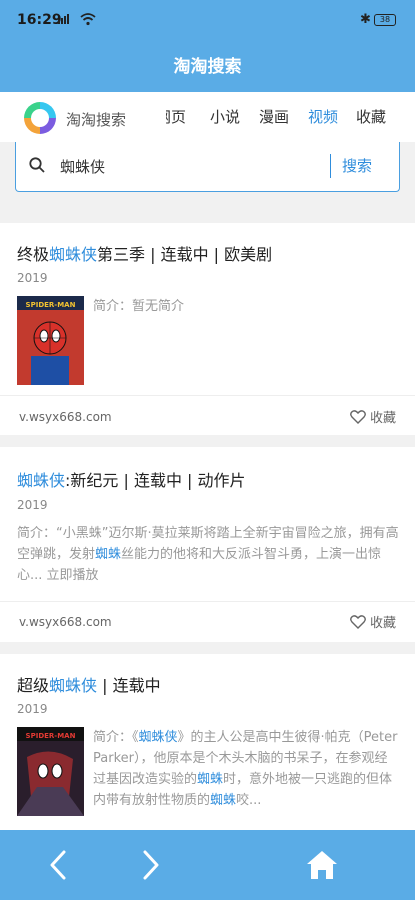  Describe the element at coordinates (158, 737) in the screenshot. I see `desc-keyword: 蜘蛛侠` at that location.